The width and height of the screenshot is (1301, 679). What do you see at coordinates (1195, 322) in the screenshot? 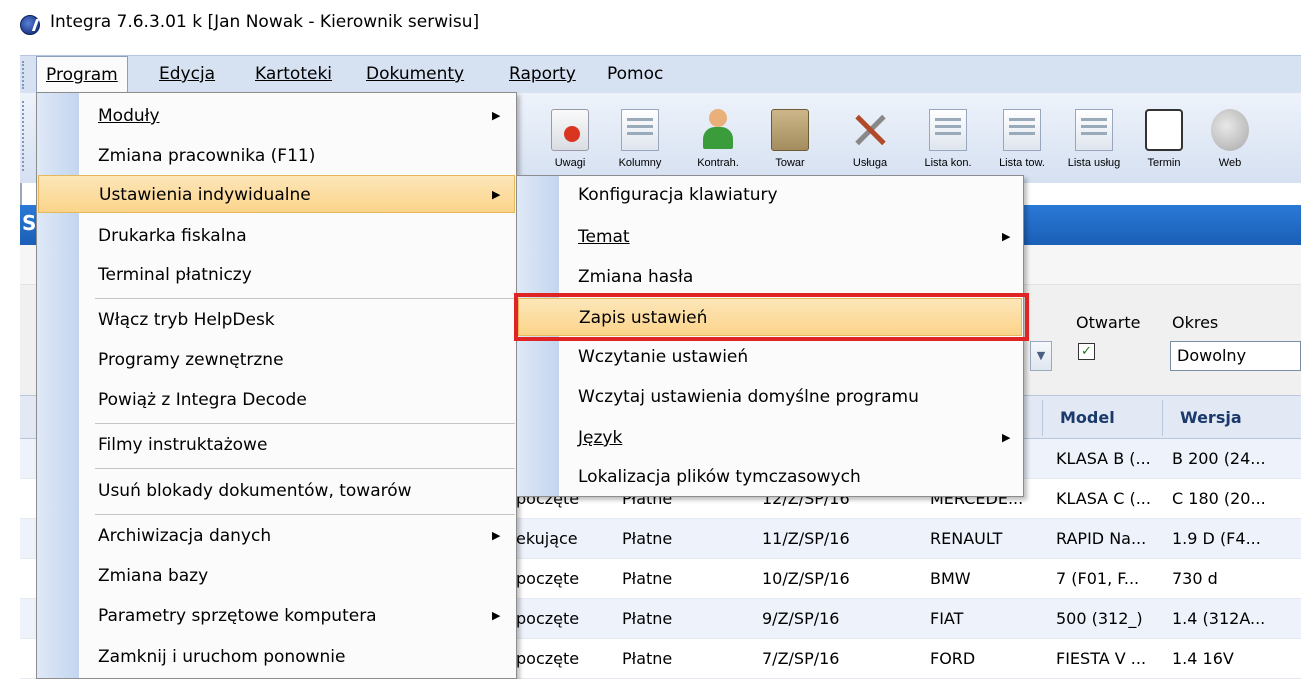
I see `okres-label: Okres` at bounding box center [1195, 322].